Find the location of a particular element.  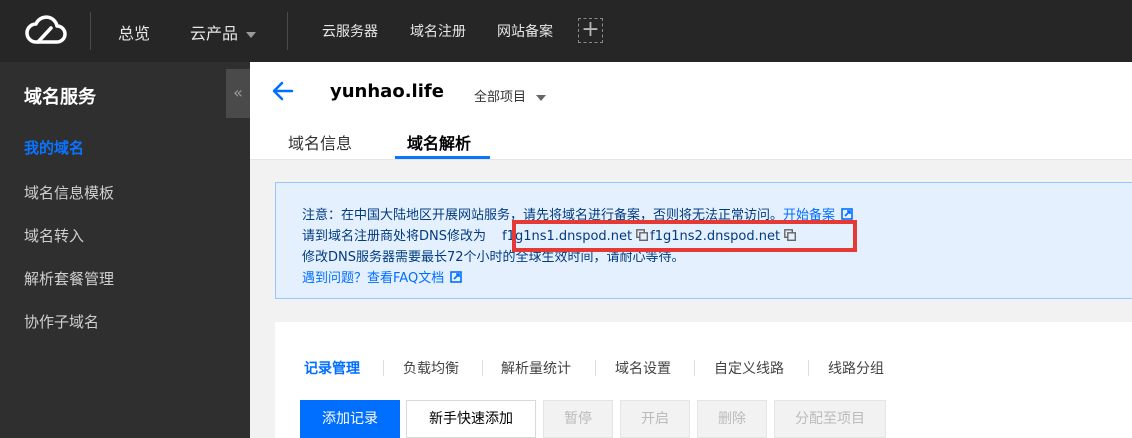

active-tab-indicator is located at coordinates (442, 157).